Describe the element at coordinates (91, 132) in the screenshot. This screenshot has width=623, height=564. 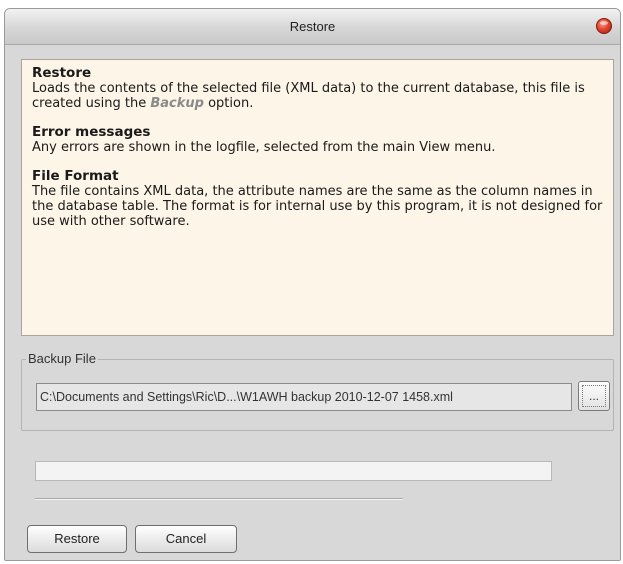
I see `help-heading: Error messages` at that location.